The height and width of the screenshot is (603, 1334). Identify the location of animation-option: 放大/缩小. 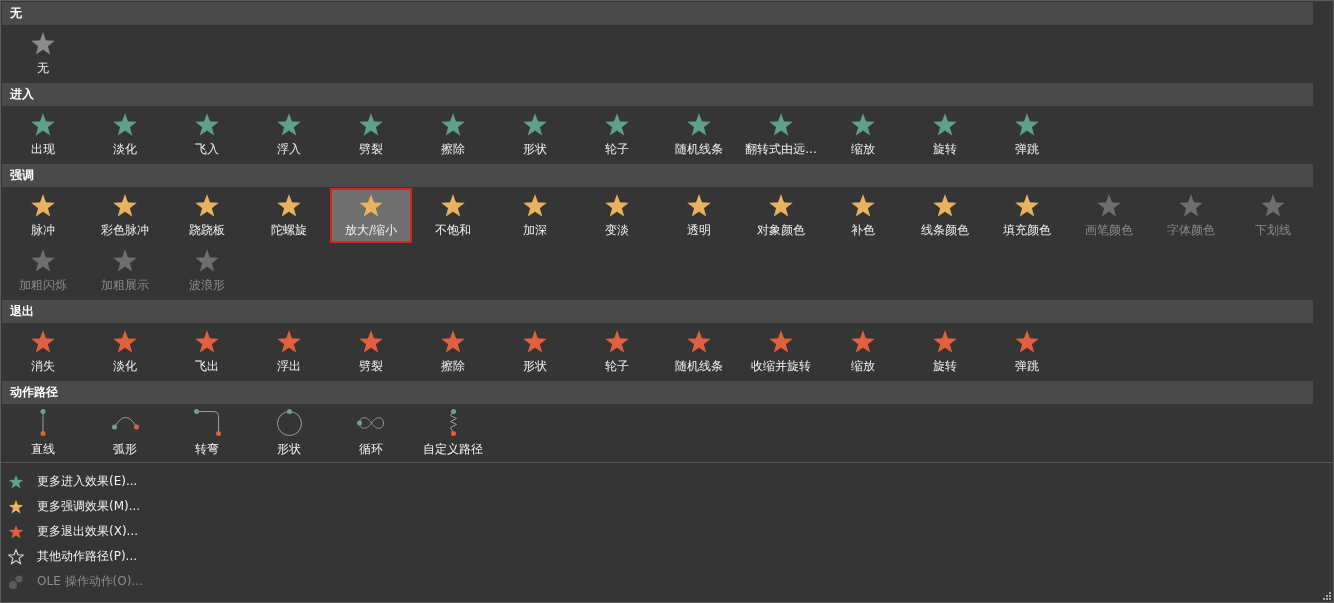
(371, 215).